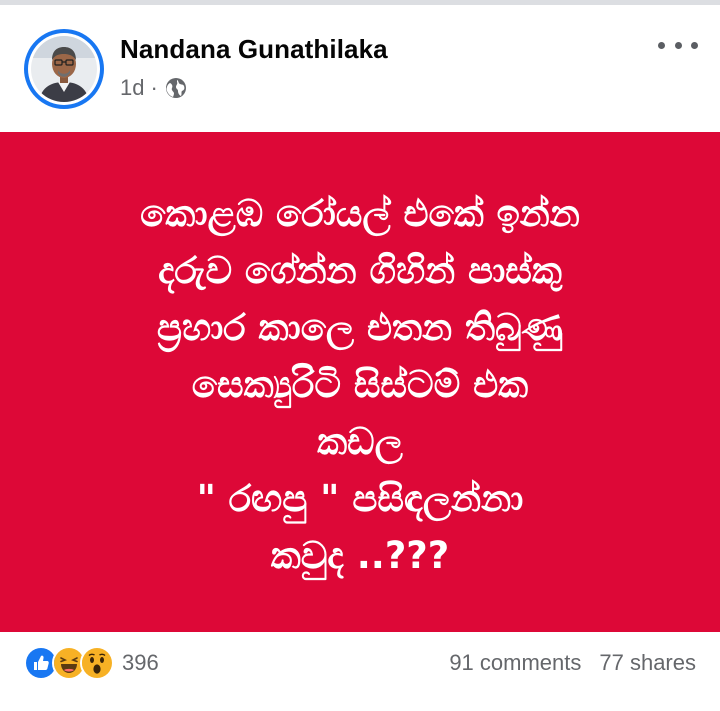 This screenshot has width=720, height=711. Describe the element at coordinates (132, 88) in the screenshot. I see `post-timestamp: 1d` at that location.